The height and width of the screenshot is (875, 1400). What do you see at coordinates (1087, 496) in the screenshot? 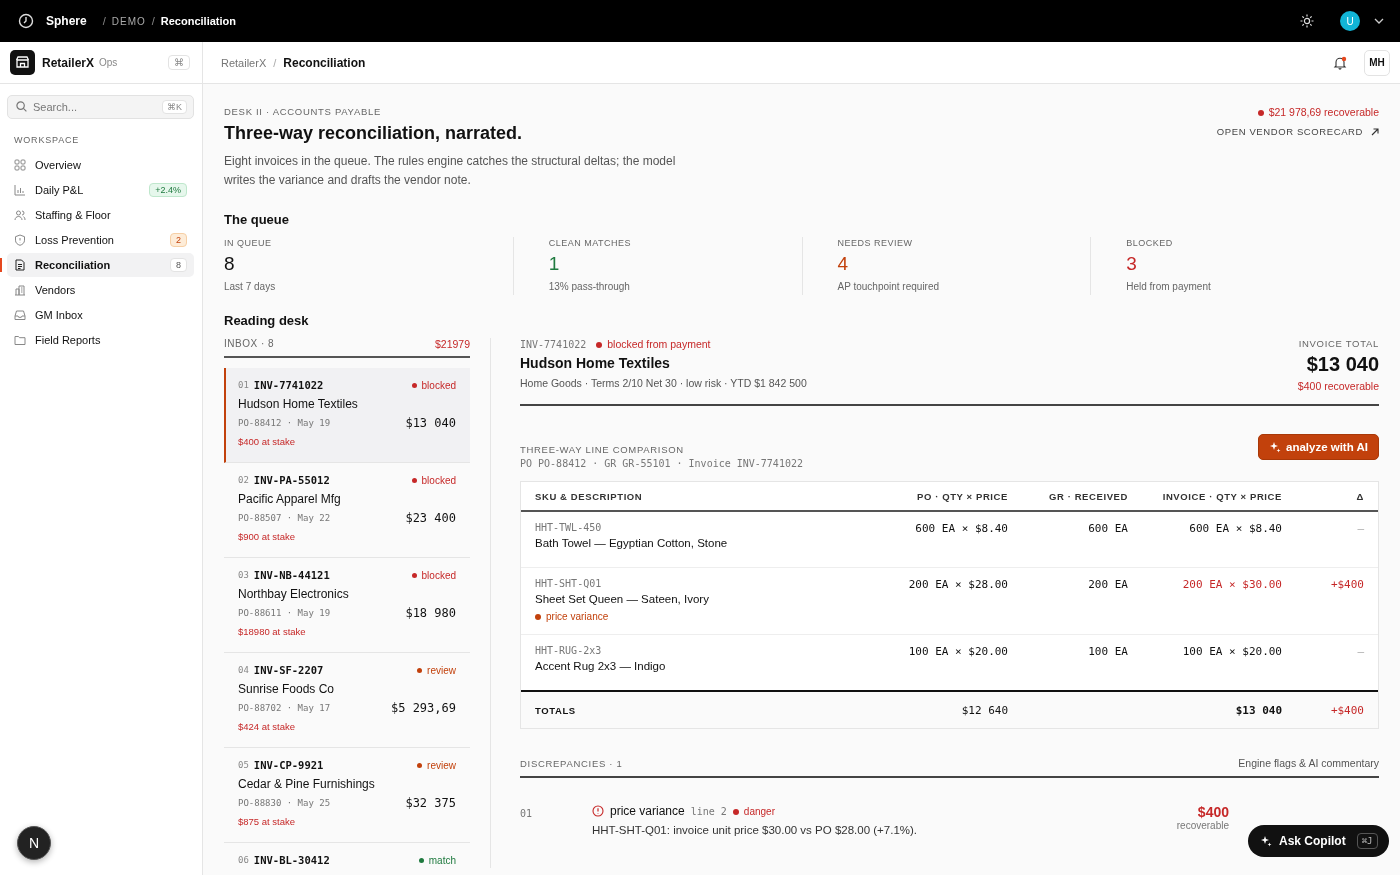
I see `column-header: GR · RECEIVED` at bounding box center [1087, 496].